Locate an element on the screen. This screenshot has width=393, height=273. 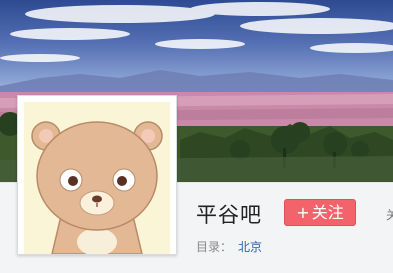
follow-button: + 关注 is located at coordinates (320, 212).